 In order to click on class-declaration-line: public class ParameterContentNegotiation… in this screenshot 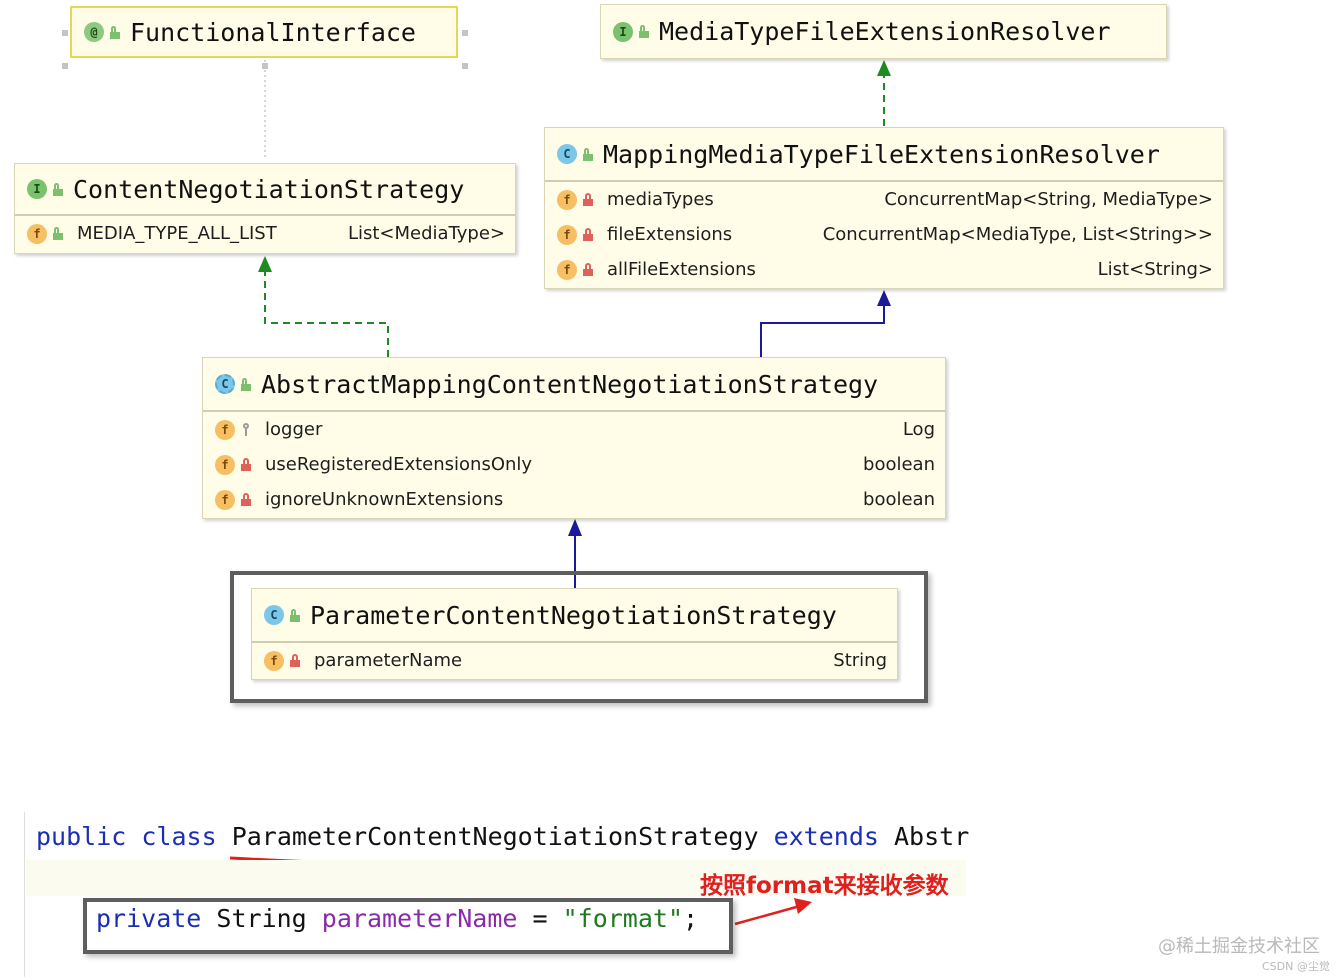, I will do `click(502, 836)`.